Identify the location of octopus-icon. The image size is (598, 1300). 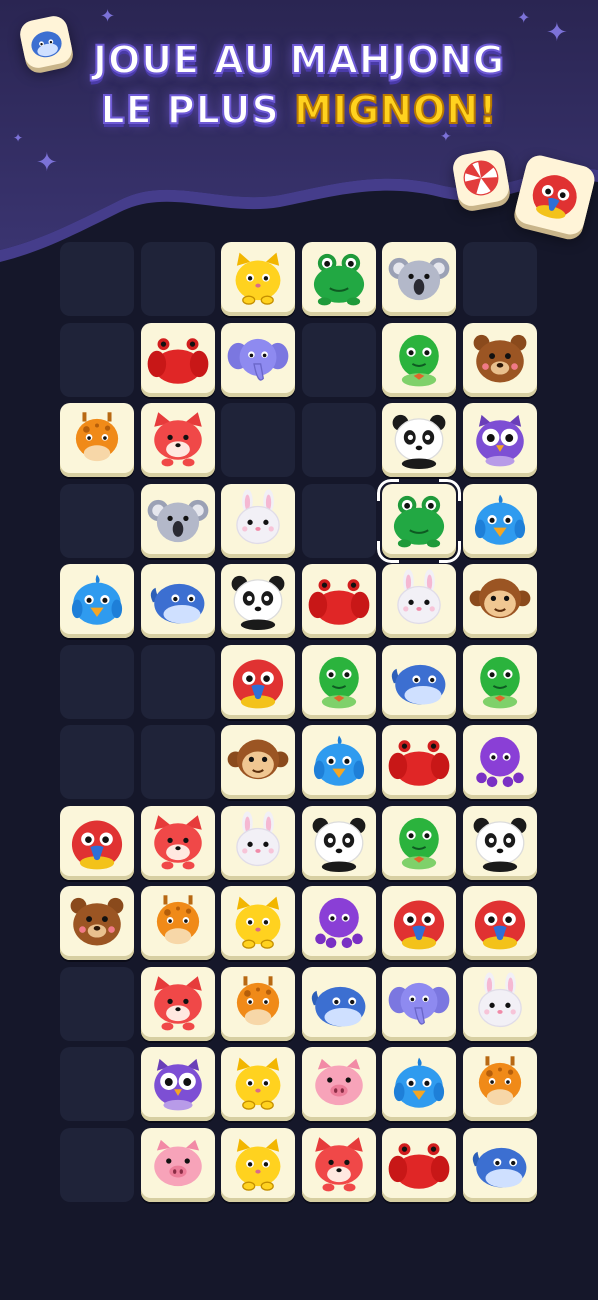
(339, 923).